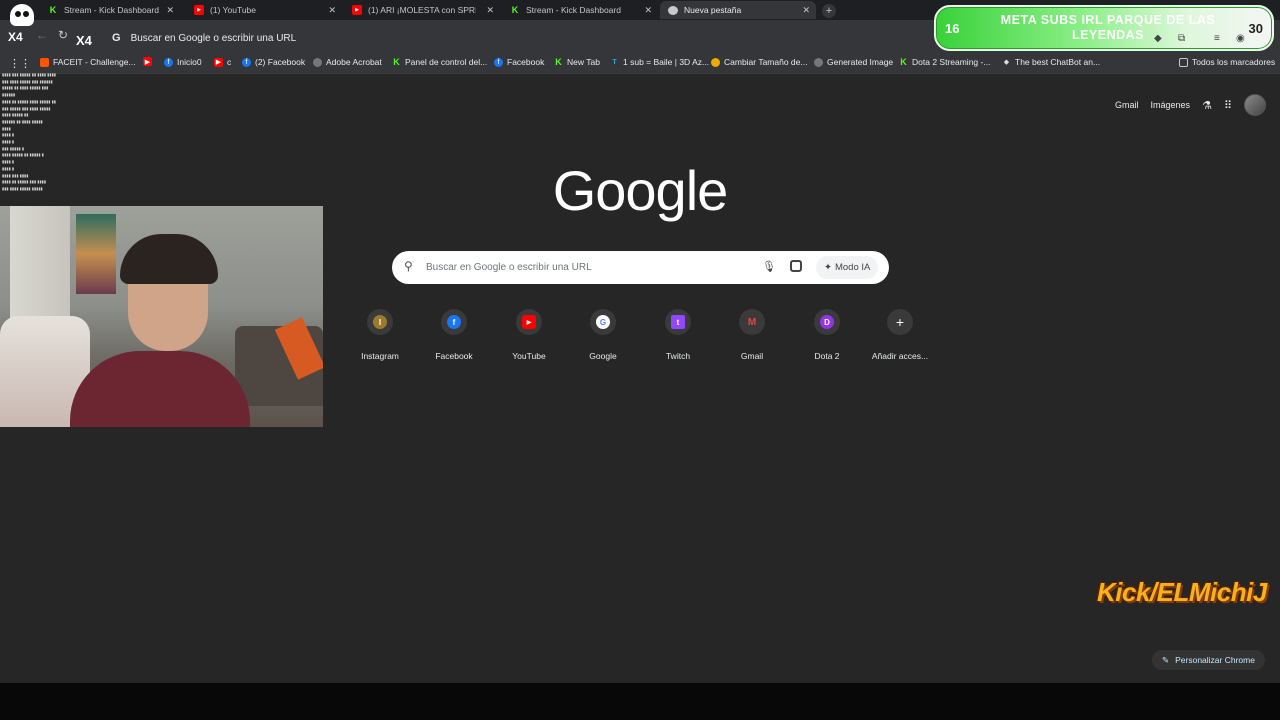 The image size is (1280, 720). Describe the element at coordinates (1228, 105) in the screenshot. I see `apps-grid-icon: ⠿` at that location.